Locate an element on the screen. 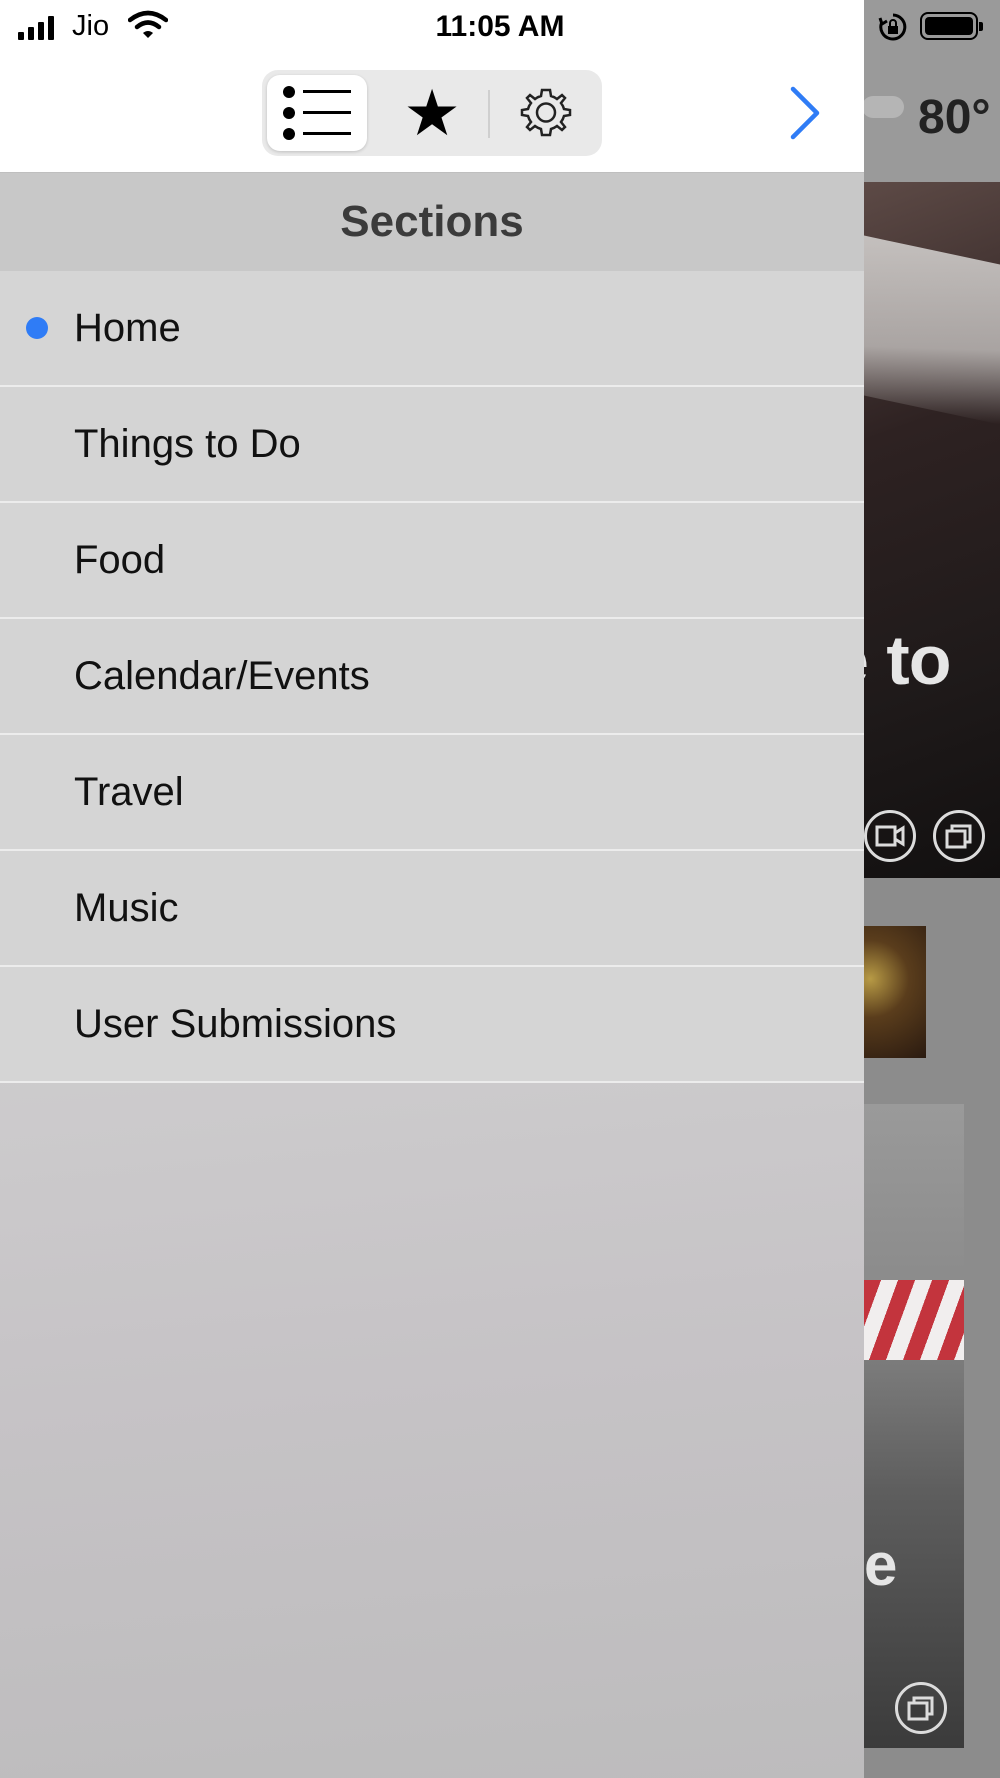 Image resolution: width=1000 pixels, height=1778 pixels. gallery-icon is located at coordinates (959, 836).